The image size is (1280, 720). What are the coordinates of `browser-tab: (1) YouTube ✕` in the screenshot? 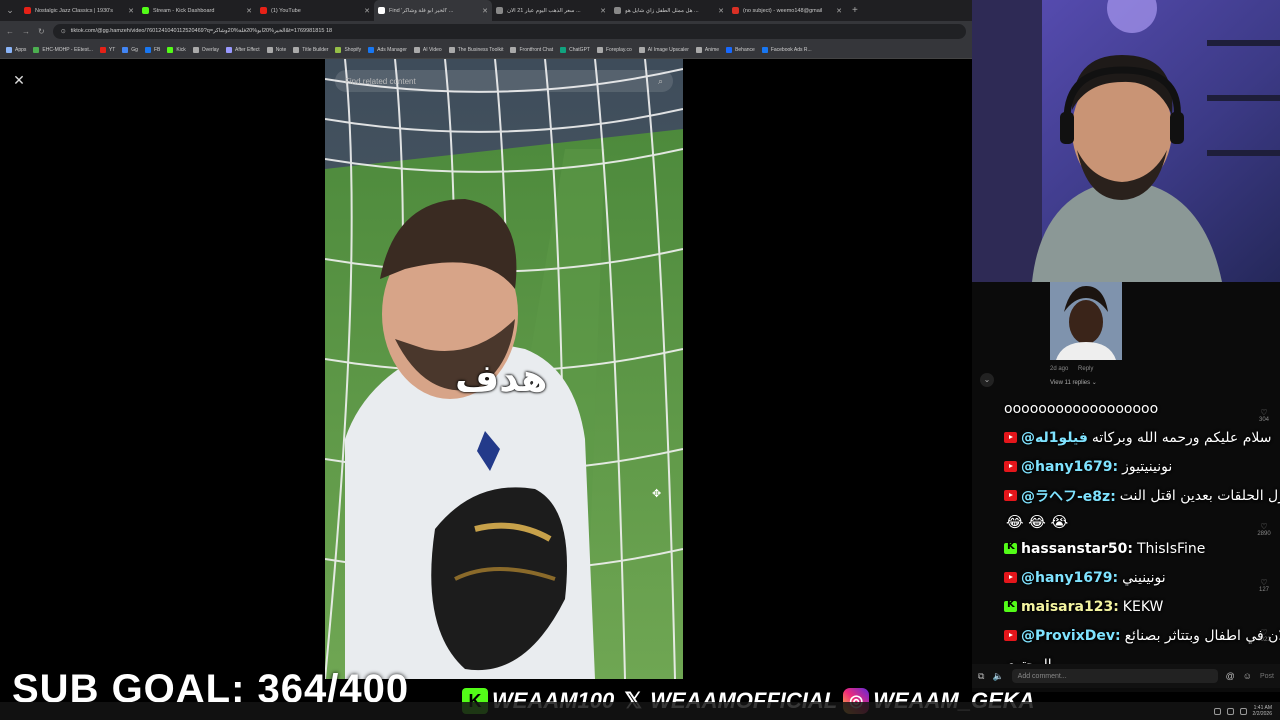 It's located at (315, 10).